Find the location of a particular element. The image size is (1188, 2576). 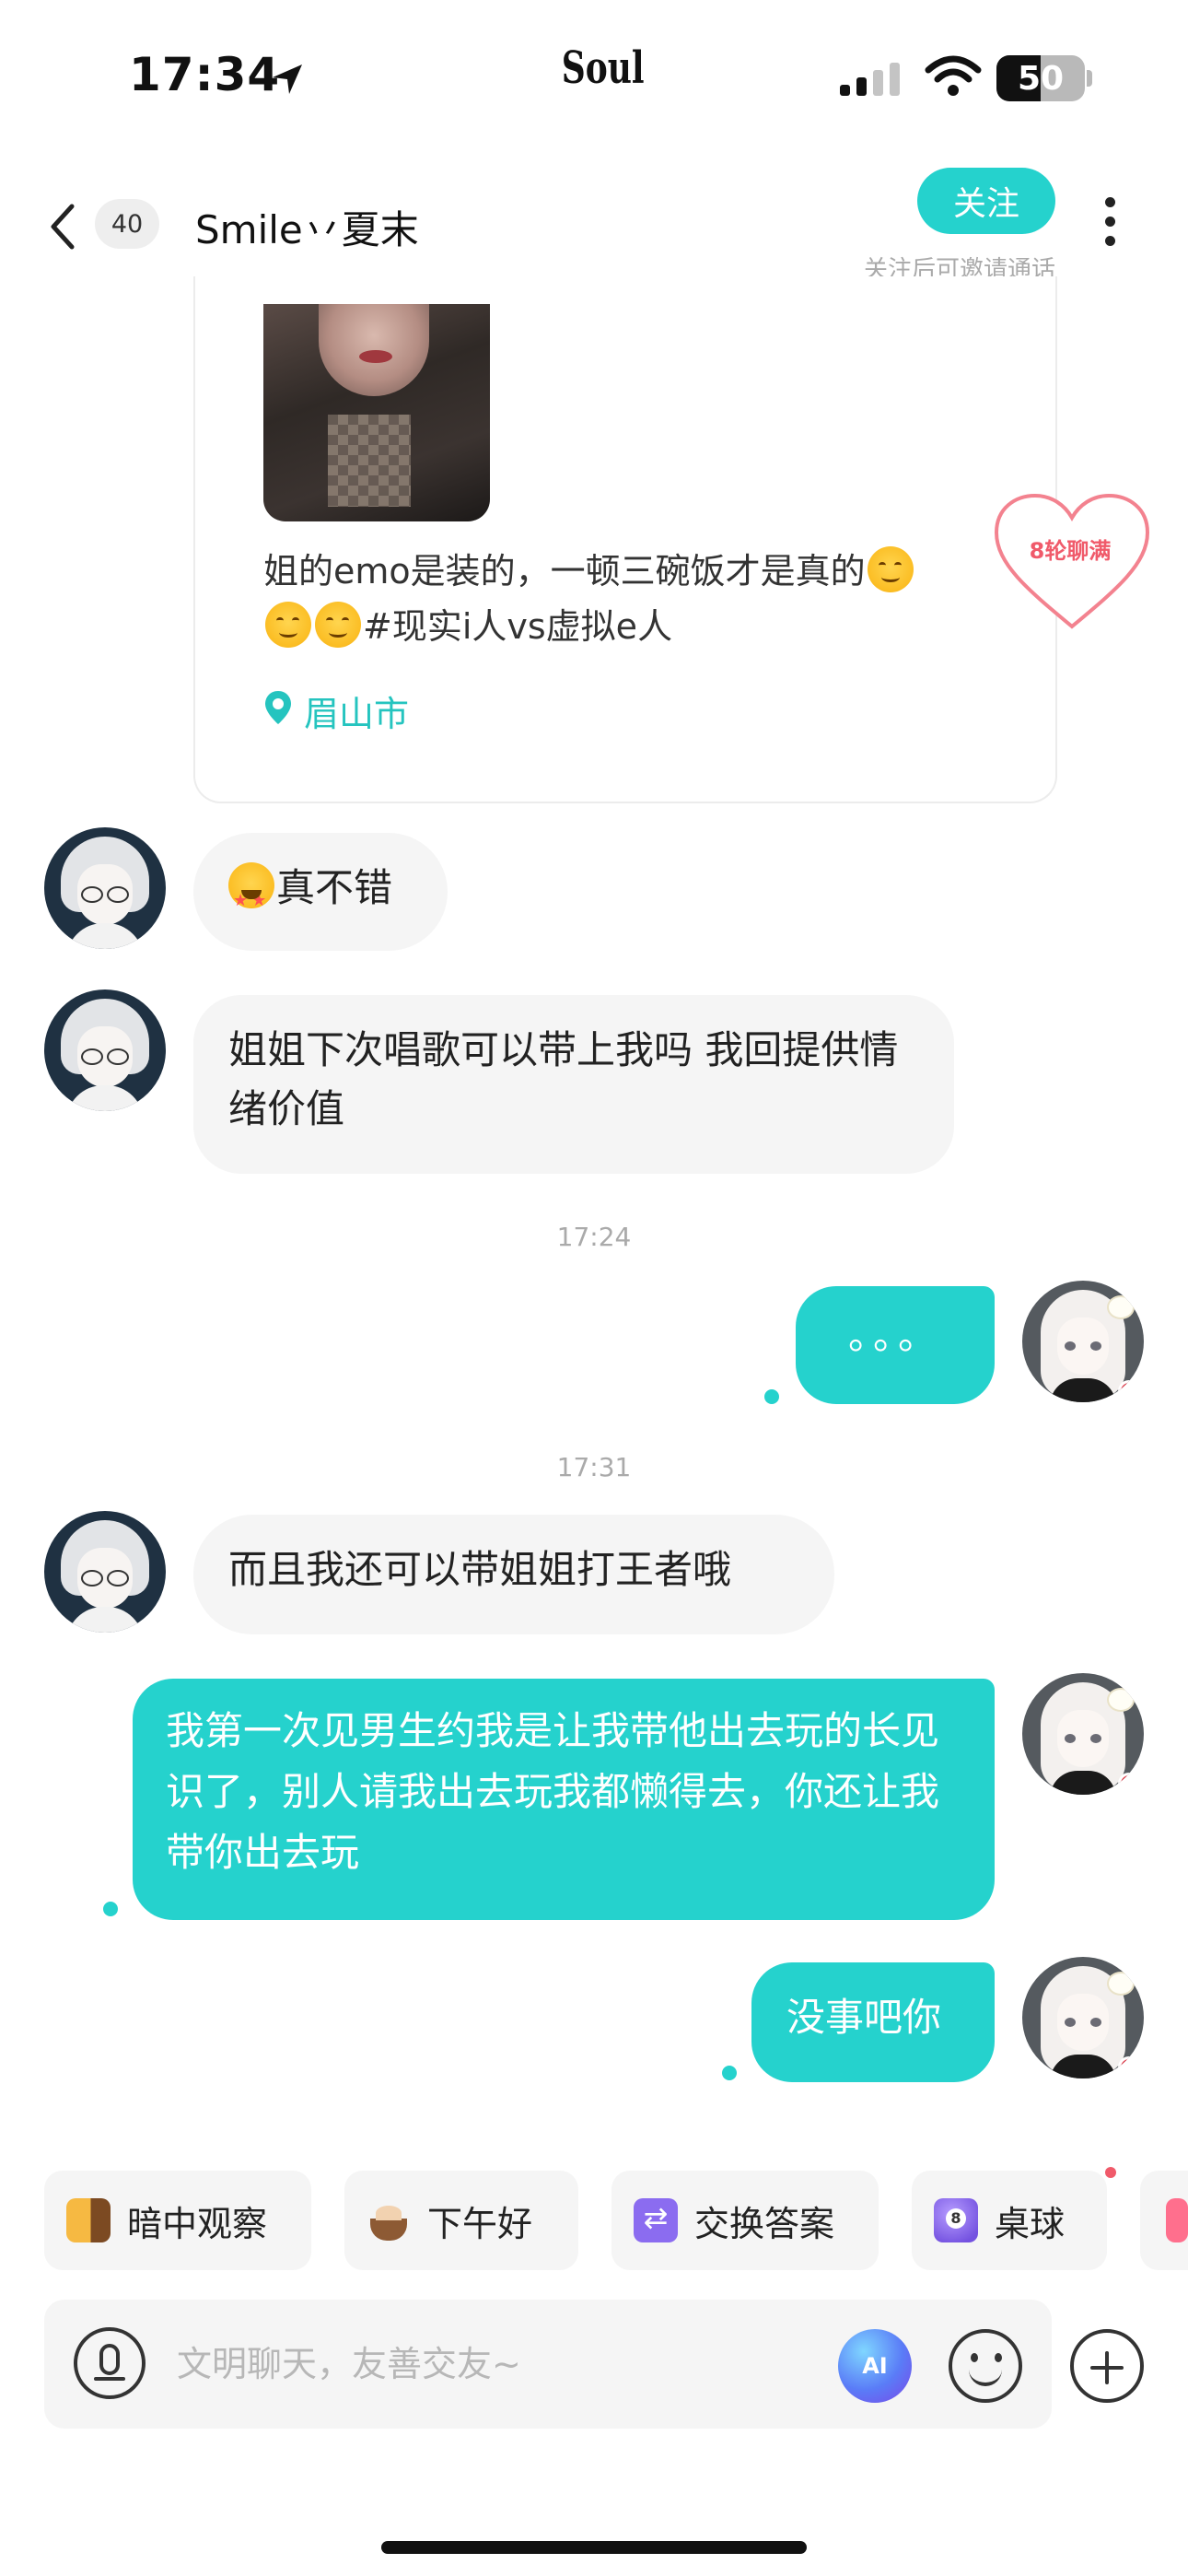

swap-icon is located at coordinates (656, 2220).